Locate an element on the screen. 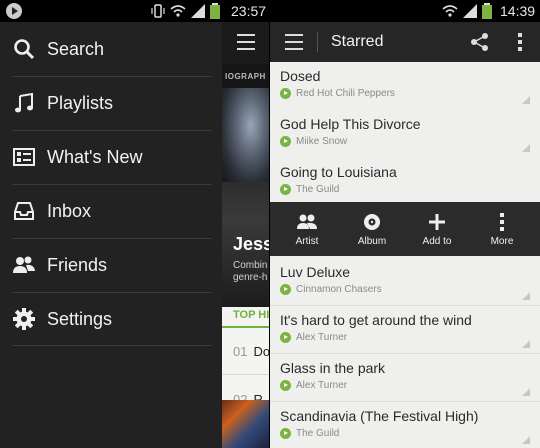 The height and width of the screenshot is (448, 540). track-title: Glass in the park is located at coordinates (333, 368).